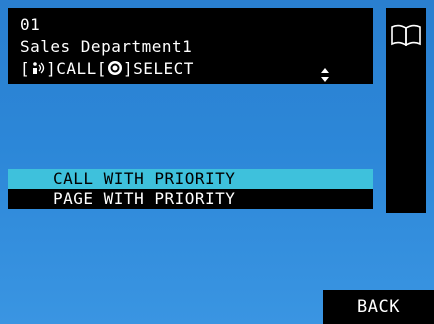 The height and width of the screenshot is (324, 434). Describe the element at coordinates (76, 68) in the screenshot. I see `call-instruction: ]CALL[` at that location.